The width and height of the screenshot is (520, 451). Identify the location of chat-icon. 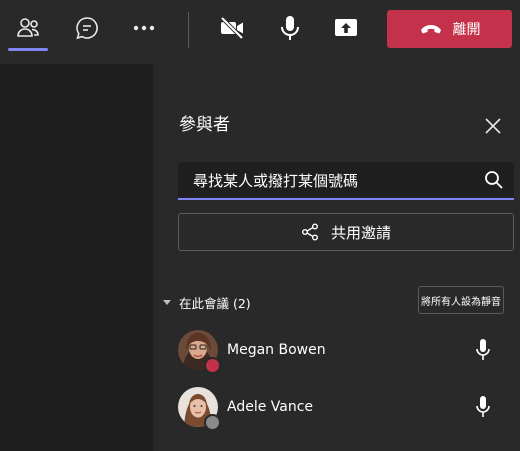
(87, 28).